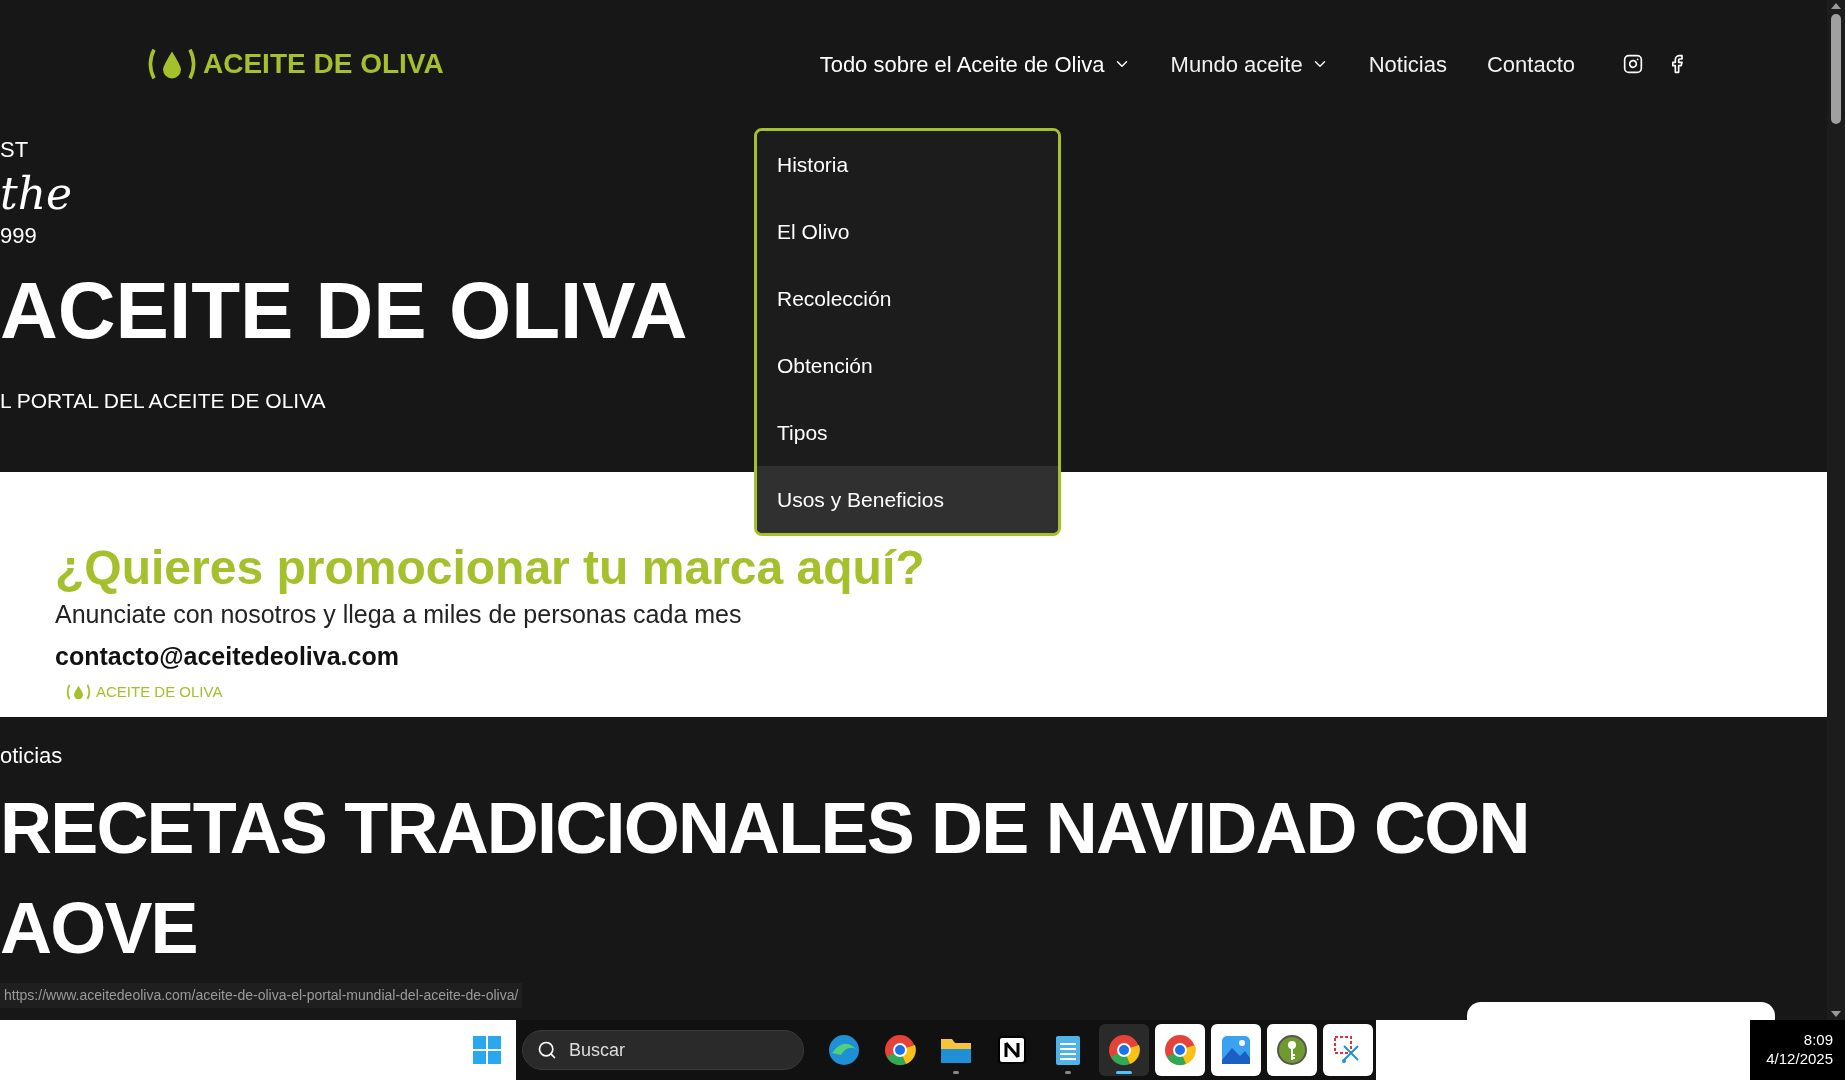  I want to click on scroll-up-icon, so click(1836, 6).